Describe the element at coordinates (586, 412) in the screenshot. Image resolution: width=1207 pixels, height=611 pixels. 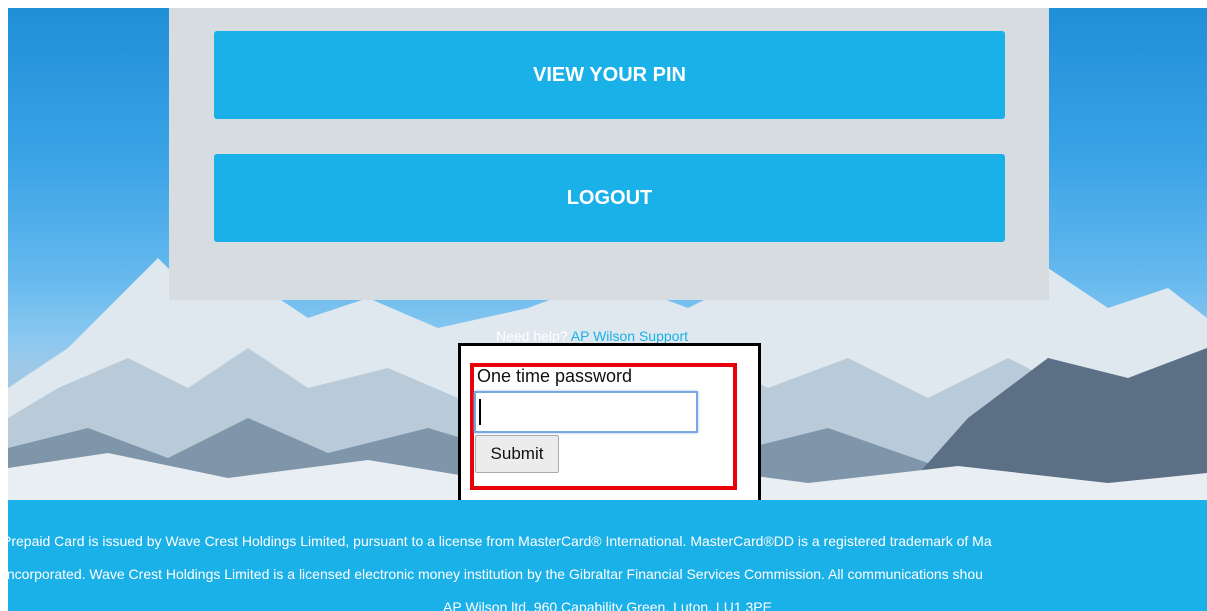
I see `otp-input` at that location.